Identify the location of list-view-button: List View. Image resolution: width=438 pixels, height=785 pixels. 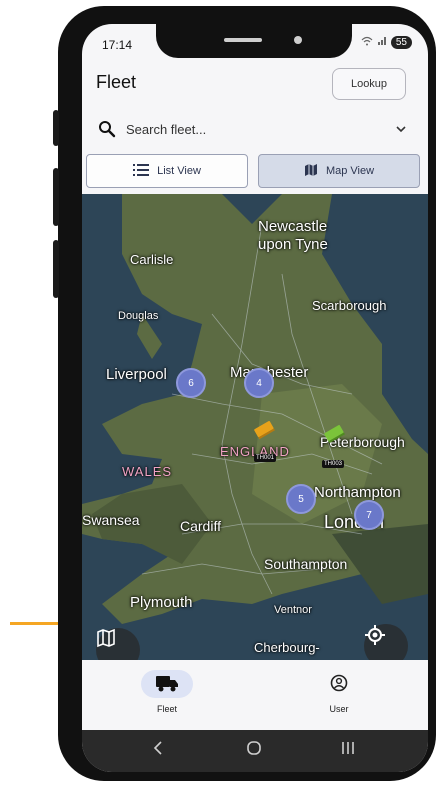
(167, 171).